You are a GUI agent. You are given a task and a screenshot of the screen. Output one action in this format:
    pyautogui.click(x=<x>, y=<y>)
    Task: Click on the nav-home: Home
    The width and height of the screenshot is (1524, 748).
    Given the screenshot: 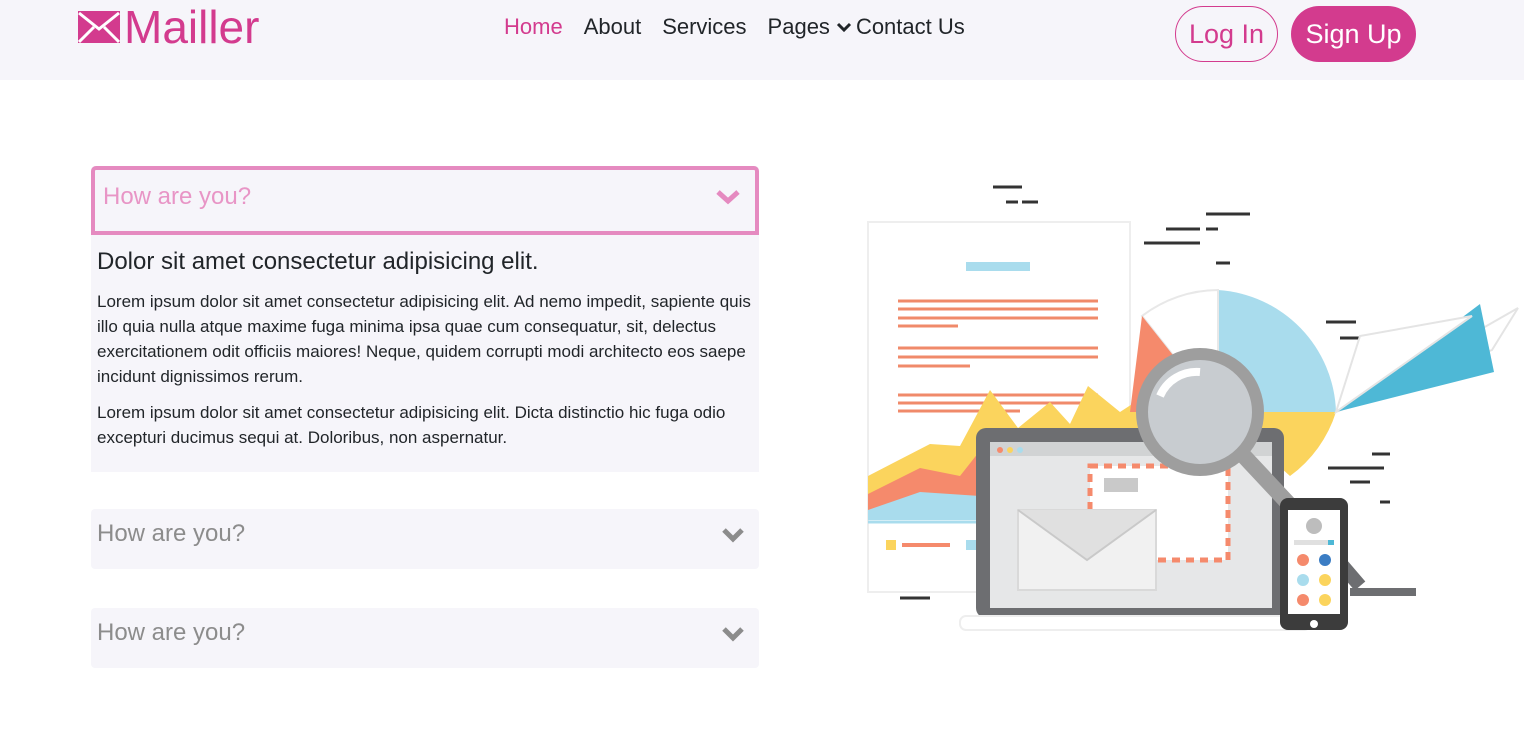 What is the action you would take?
    pyautogui.click(x=533, y=27)
    